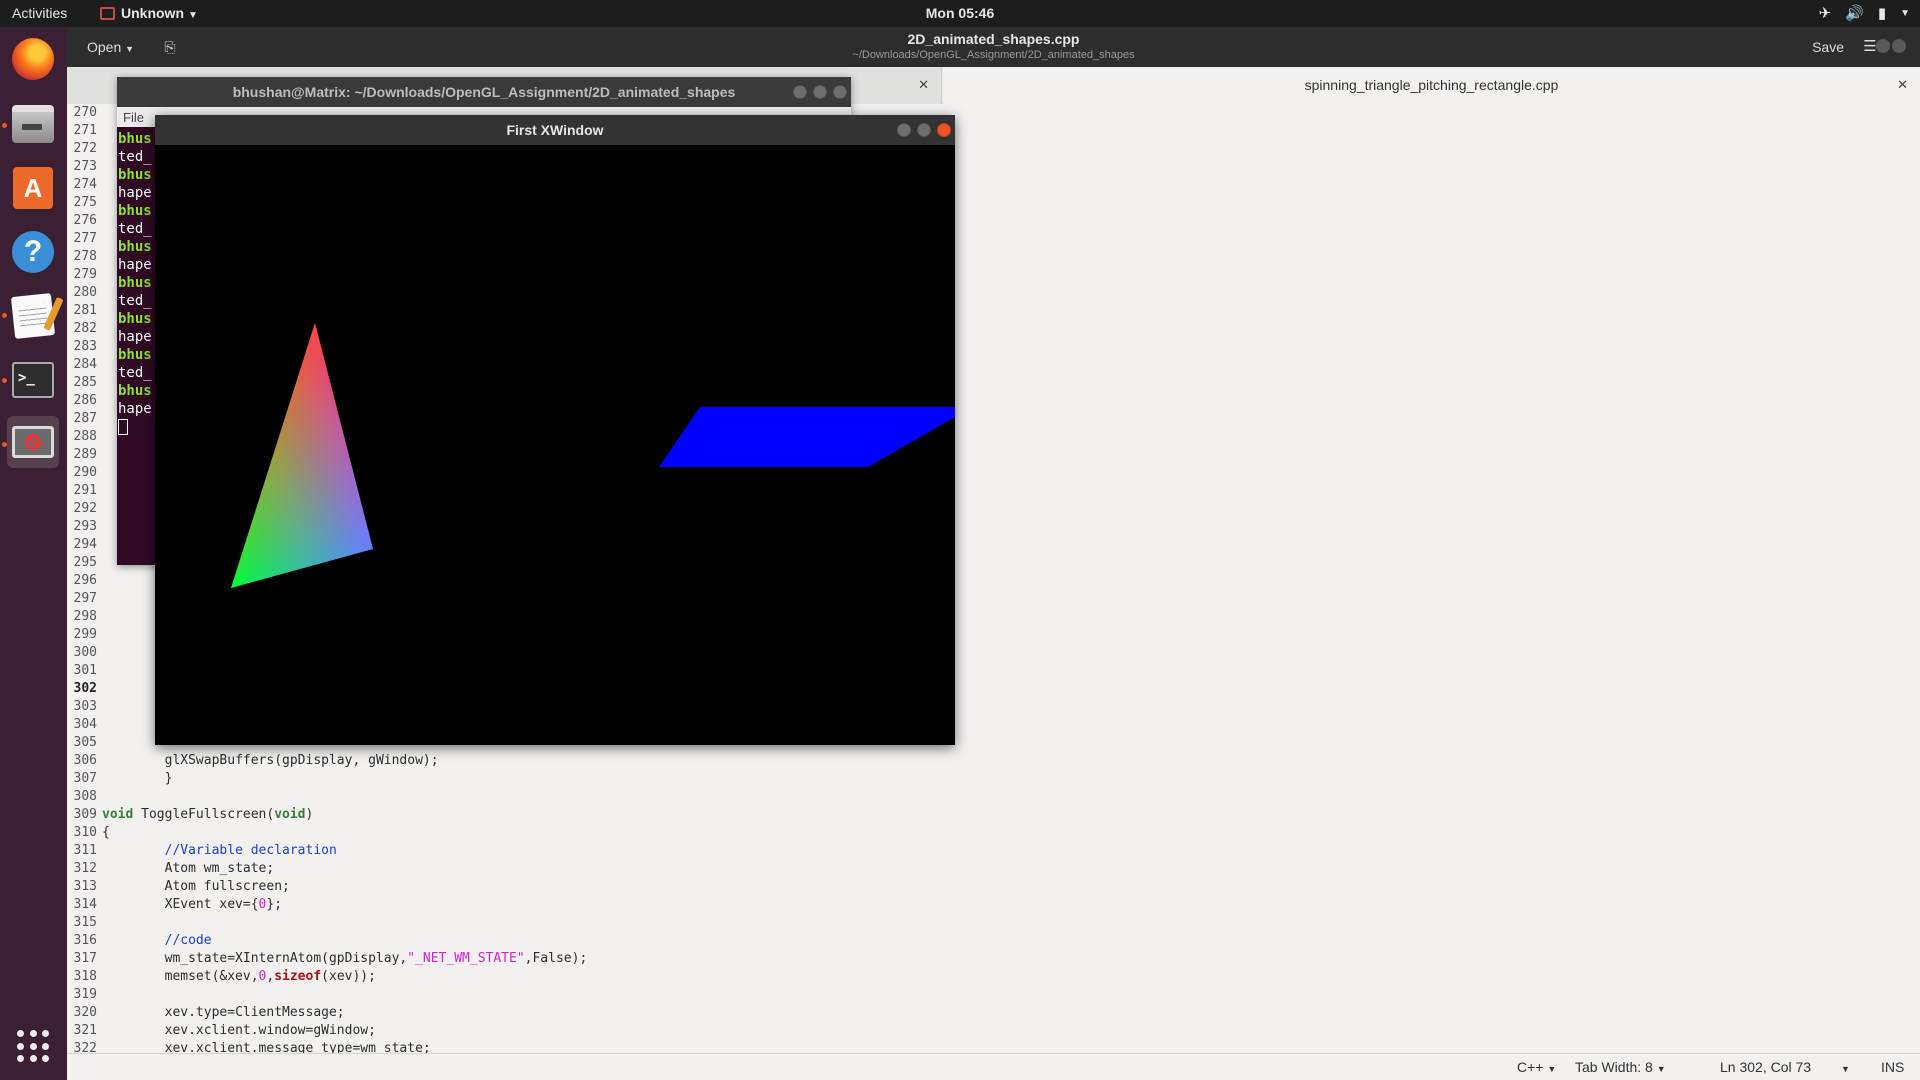  I want to click on line-number: 310, so click(85, 832).